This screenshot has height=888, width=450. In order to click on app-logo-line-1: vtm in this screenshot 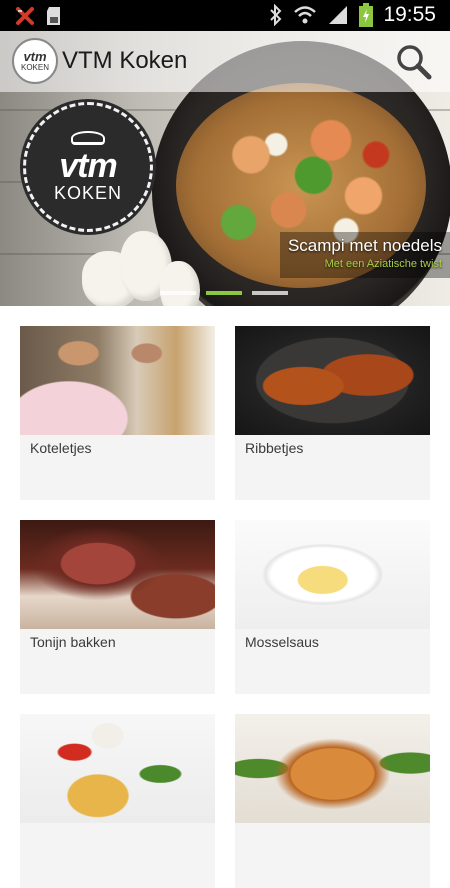, I will do `click(35, 56)`.